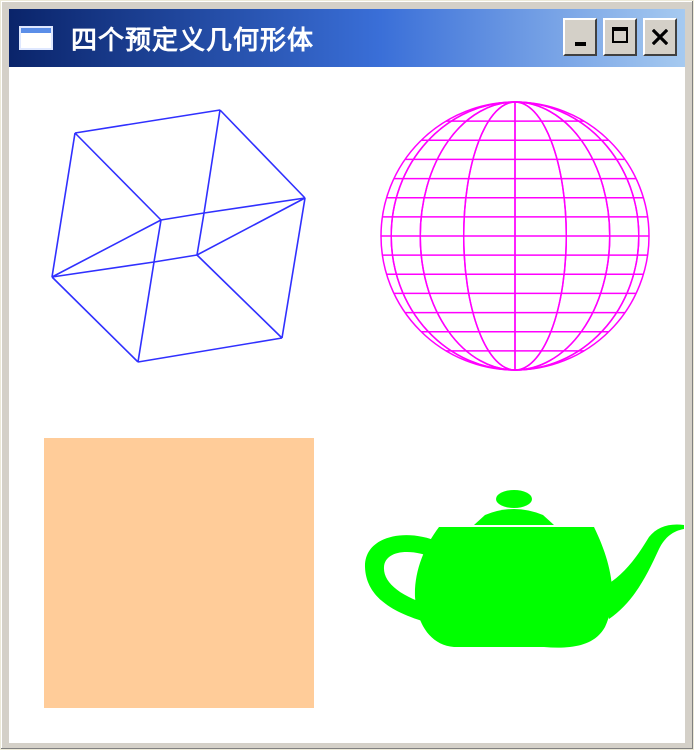 The height and width of the screenshot is (750, 694). What do you see at coordinates (643, 571) in the screenshot?
I see `teapot-spout` at bounding box center [643, 571].